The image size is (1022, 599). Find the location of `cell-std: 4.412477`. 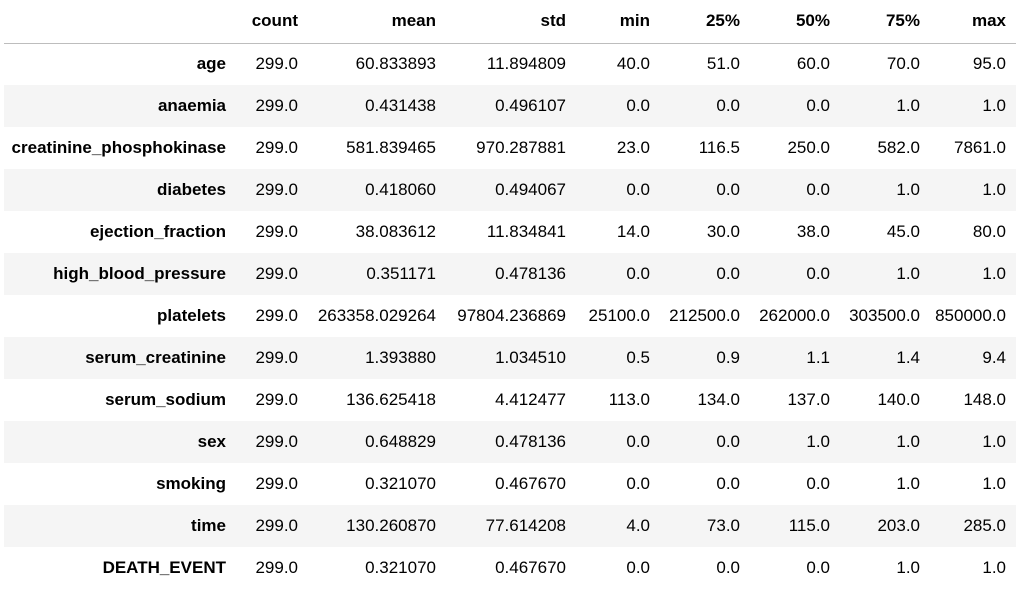

cell-std: 4.412477 is located at coordinates (530, 399).